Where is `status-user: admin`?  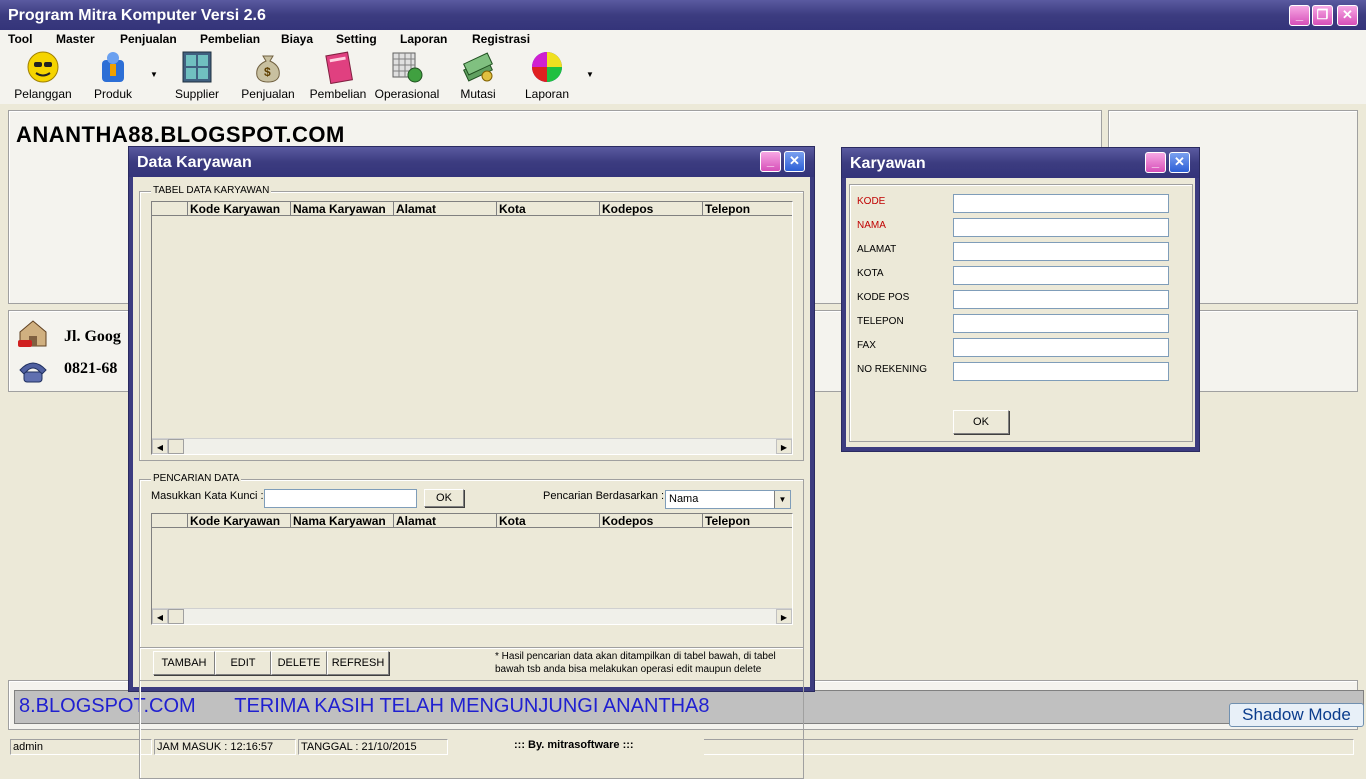 status-user: admin is located at coordinates (81, 747).